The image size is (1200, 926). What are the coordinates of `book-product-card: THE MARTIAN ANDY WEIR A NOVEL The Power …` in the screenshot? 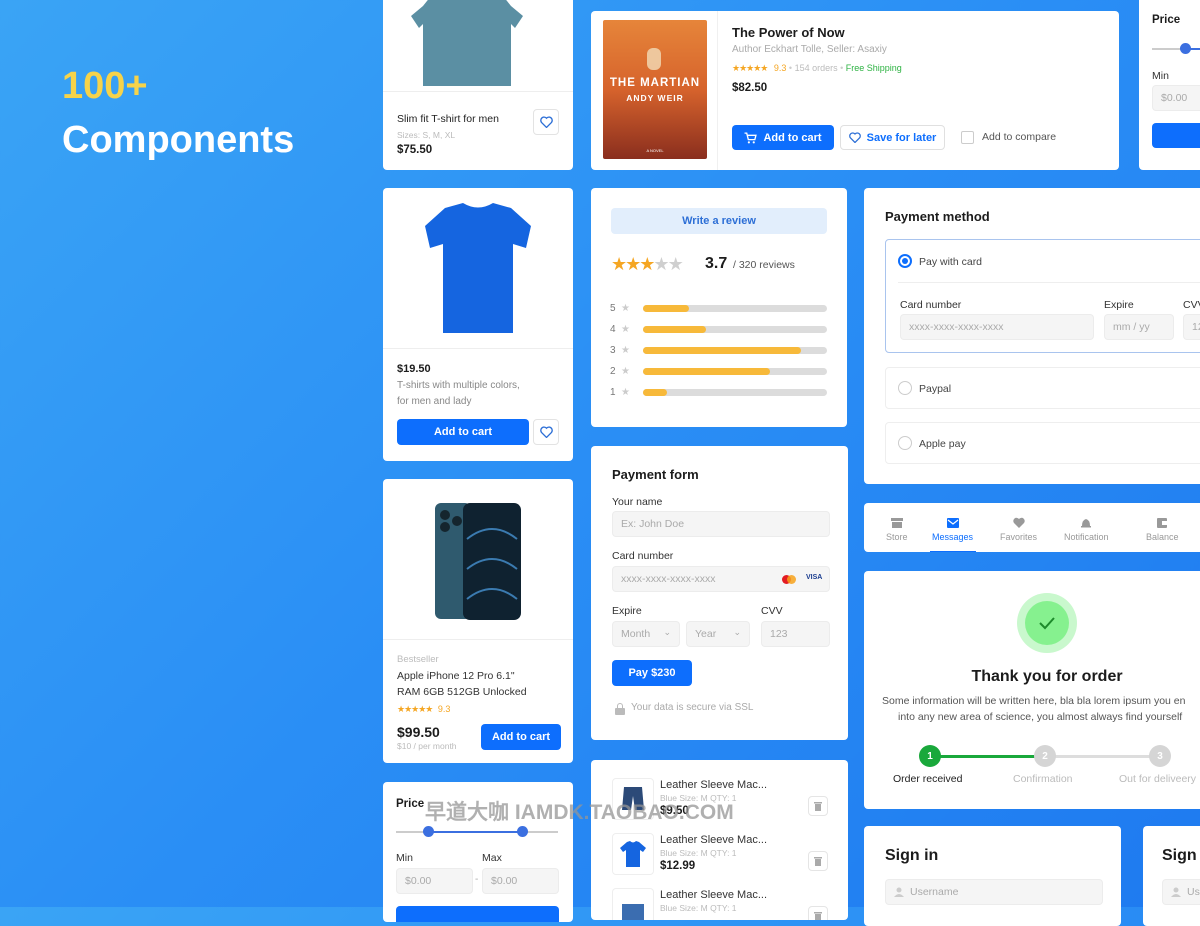 It's located at (855, 90).